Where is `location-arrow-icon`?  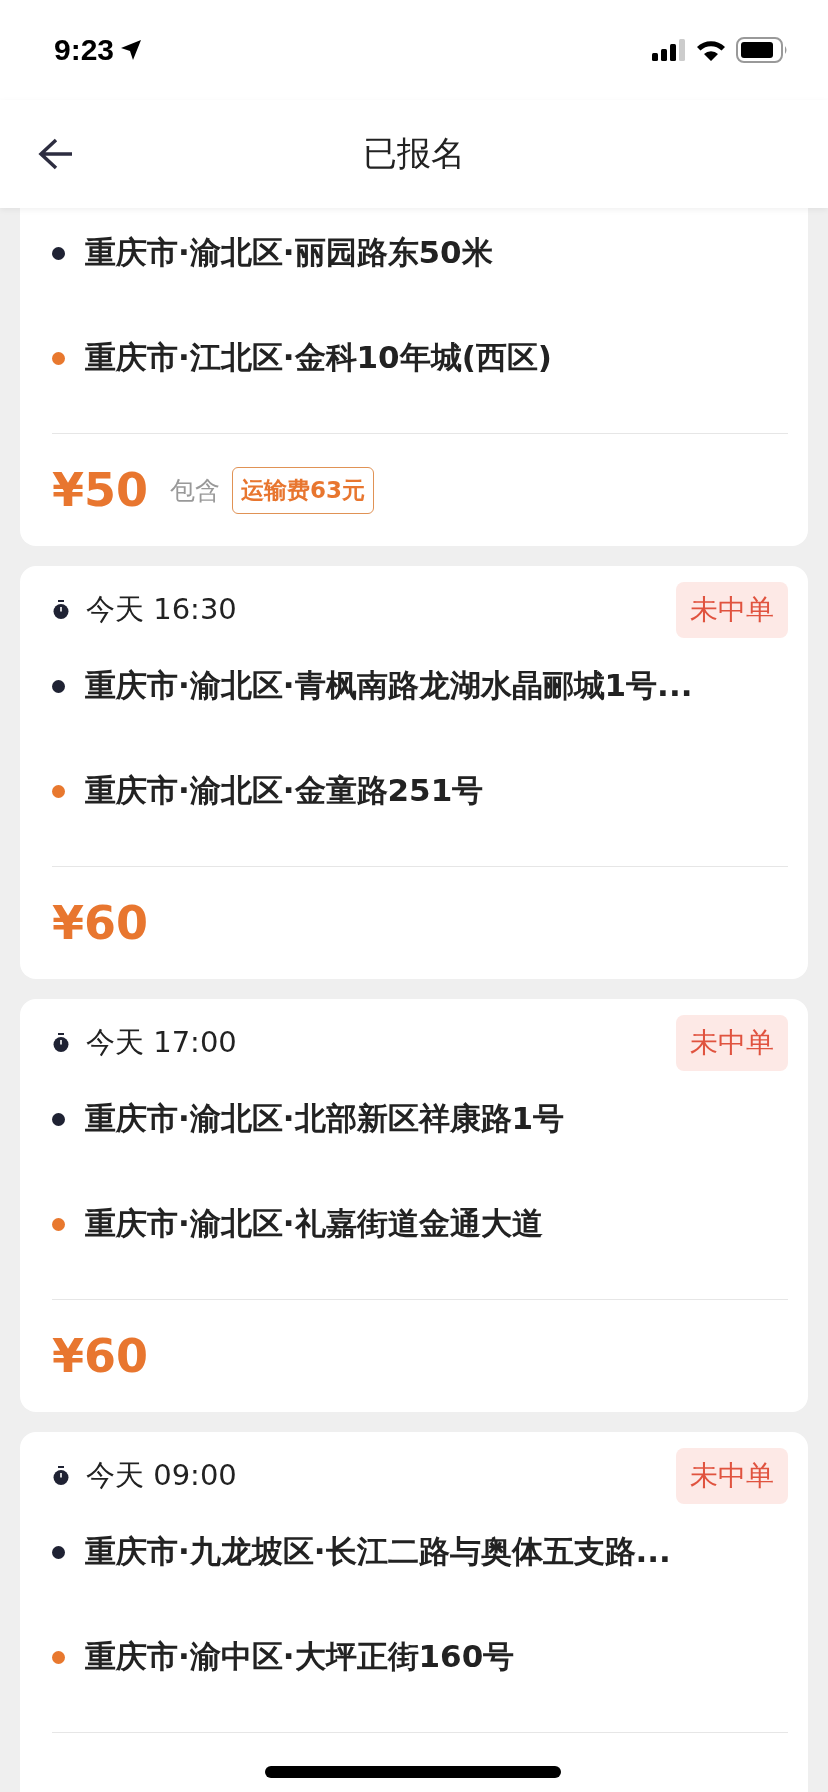 location-arrow-icon is located at coordinates (131, 50).